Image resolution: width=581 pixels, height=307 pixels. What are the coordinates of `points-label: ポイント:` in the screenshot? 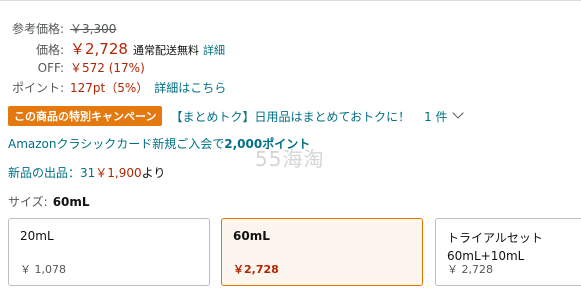 It's located at (37, 88).